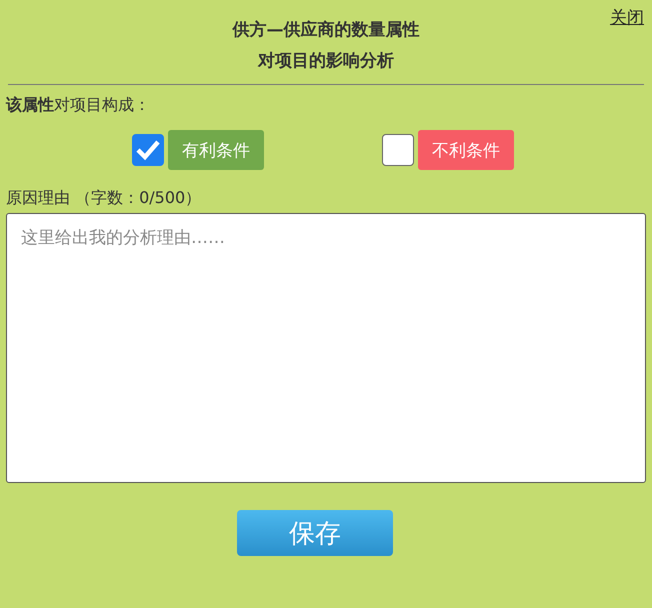 This screenshot has height=608, width=652. What do you see at coordinates (104, 198) in the screenshot?
I see `reason-label: 原因理由 （字数：0/500）` at bounding box center [104, 198].